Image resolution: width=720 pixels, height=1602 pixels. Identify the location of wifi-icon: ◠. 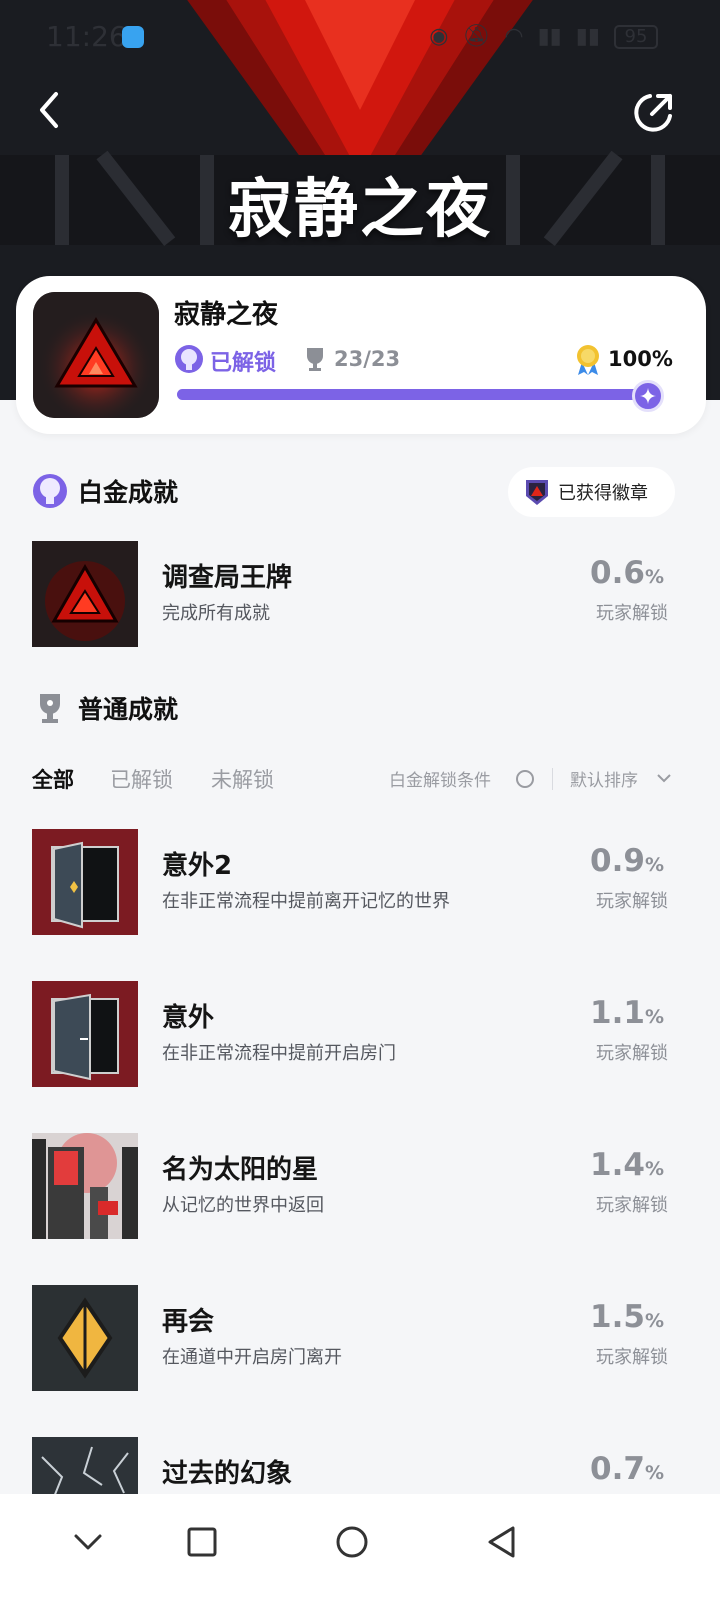
(514, 36).